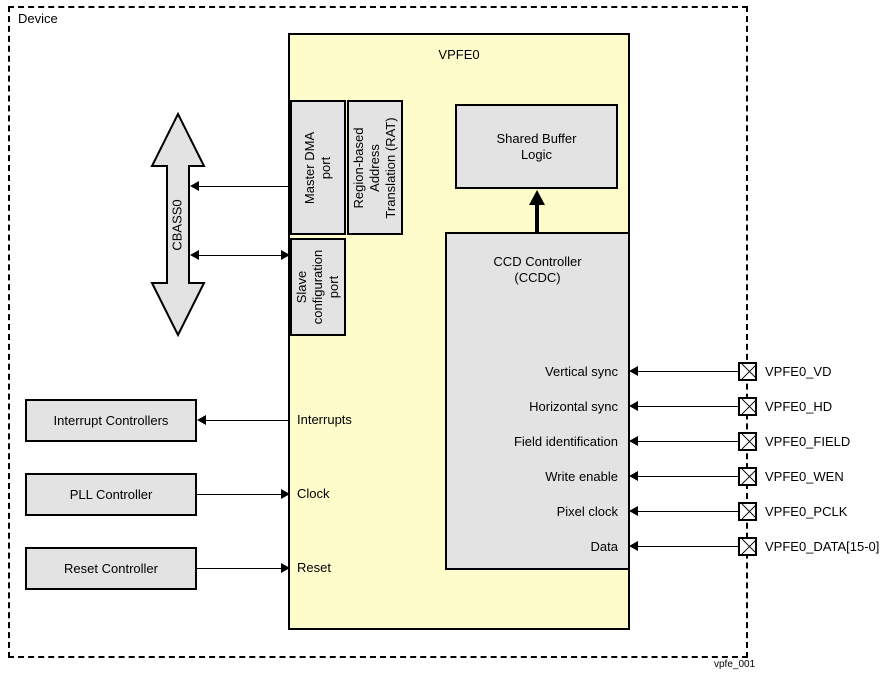 The height and width of the screenshot is (677, 884). Describe the element at coordinates (565, 441) in the screenshot. I see `signal-function-field: Field identification` at that location.